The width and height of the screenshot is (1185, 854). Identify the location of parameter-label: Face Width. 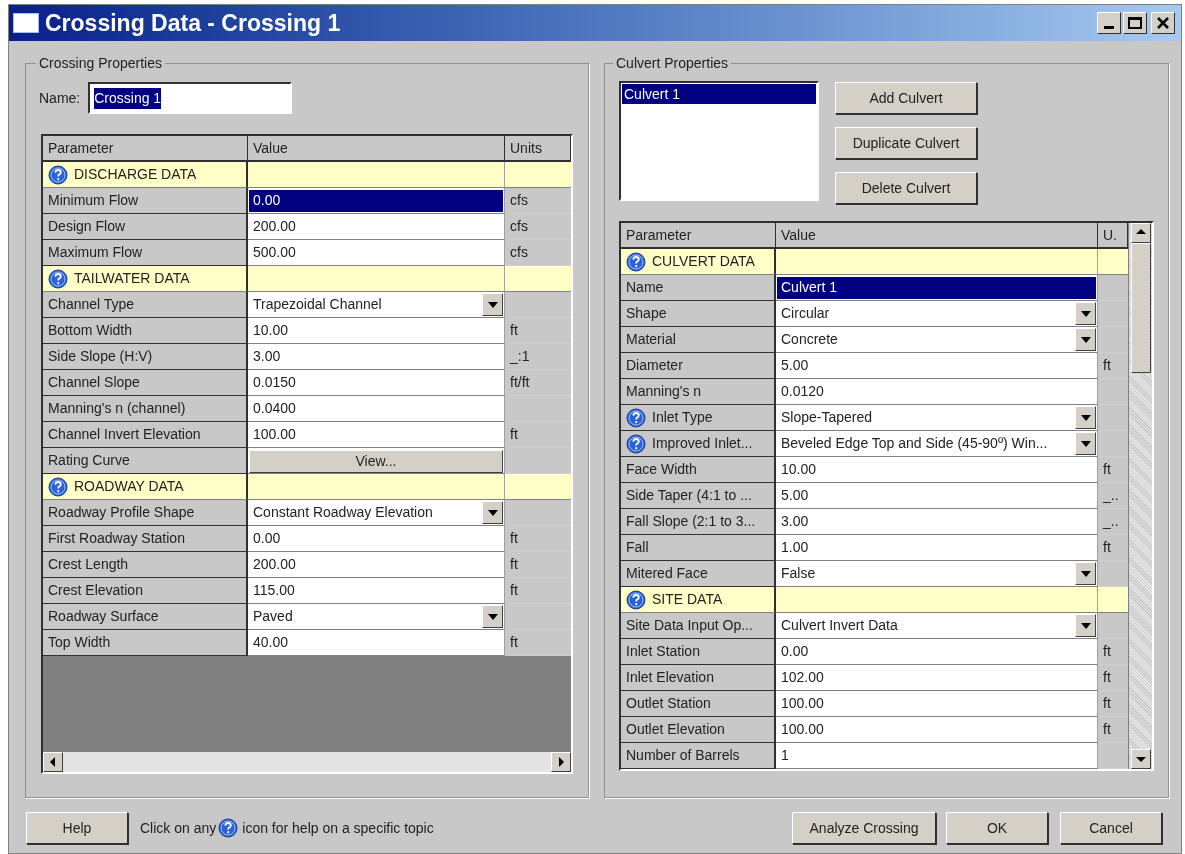
(661, 469).